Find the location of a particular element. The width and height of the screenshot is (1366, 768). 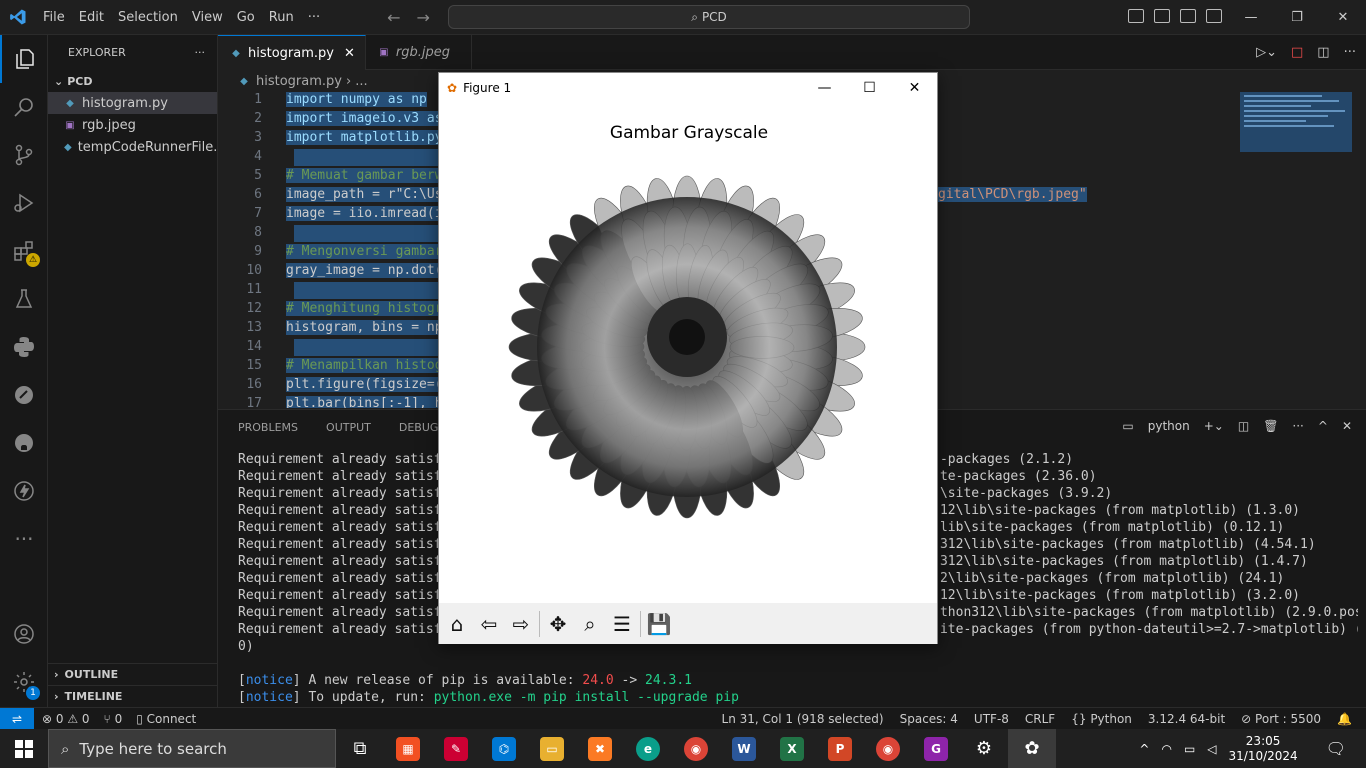

file-histogram-py: ◆ histogram.py is located at coordinates (132, 103).